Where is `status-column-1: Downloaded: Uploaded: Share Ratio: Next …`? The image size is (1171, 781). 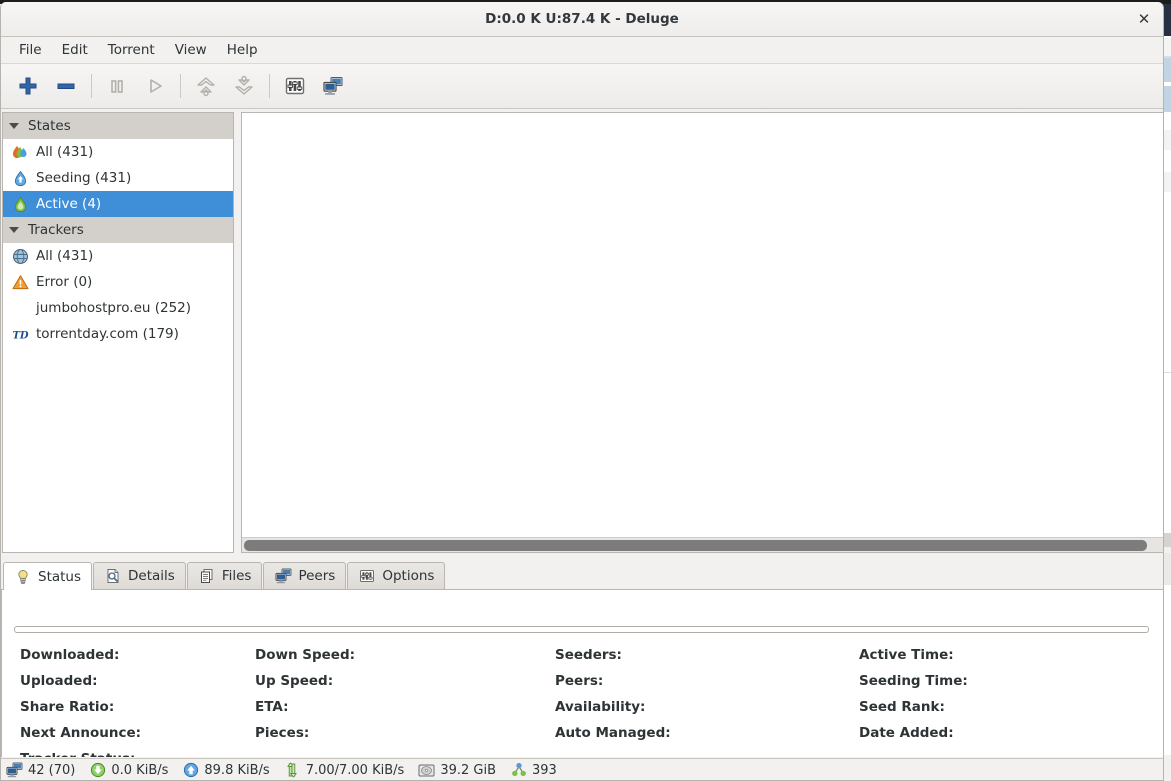 status-column-1: Downloaded: Uploaded: Share Ratio: Next … is located at coordinates (80, 699).